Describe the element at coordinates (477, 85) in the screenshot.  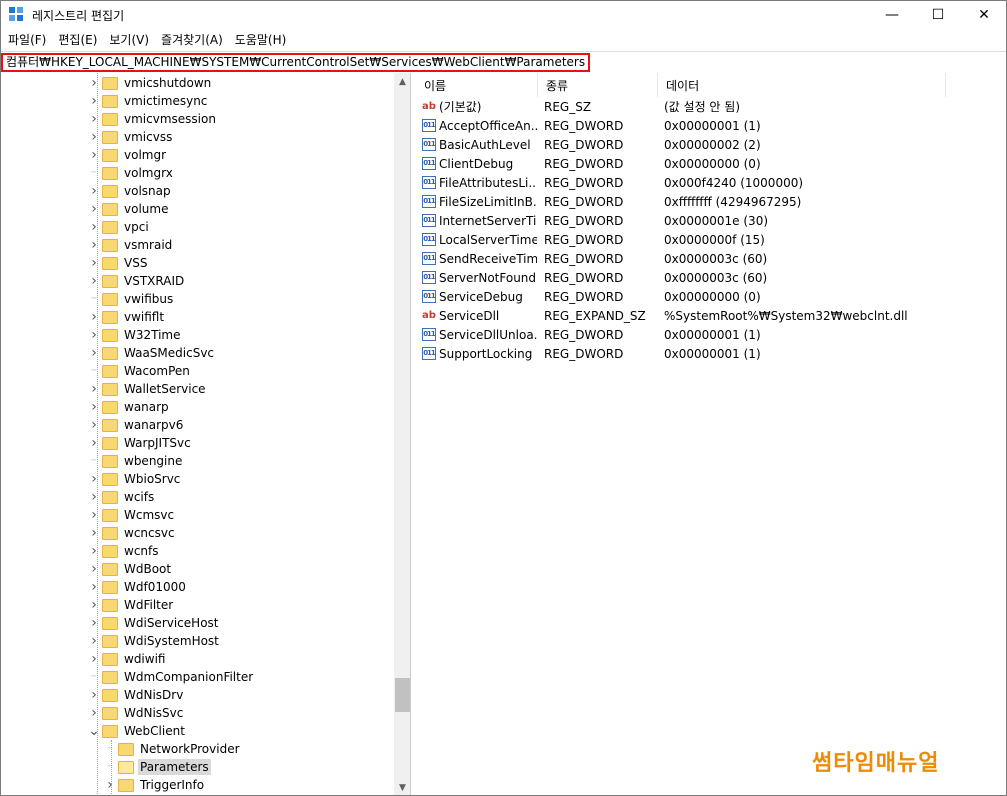
I see `column-header-name: 이름` at that location.